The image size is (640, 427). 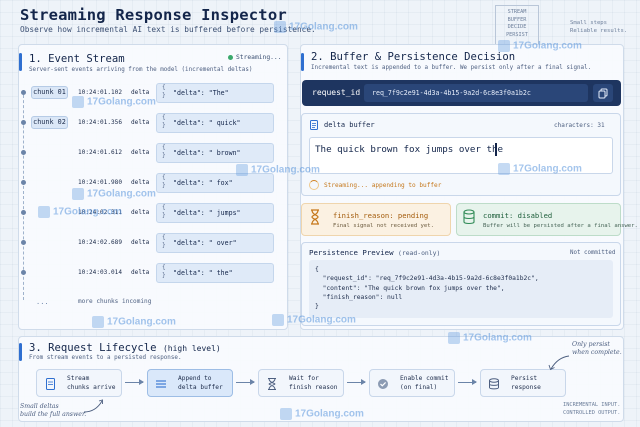 What do you see at coordinates (419, 253) in the screenshot?
I see `preview-readonly: (read-only)` at bounding box center [419, 253].